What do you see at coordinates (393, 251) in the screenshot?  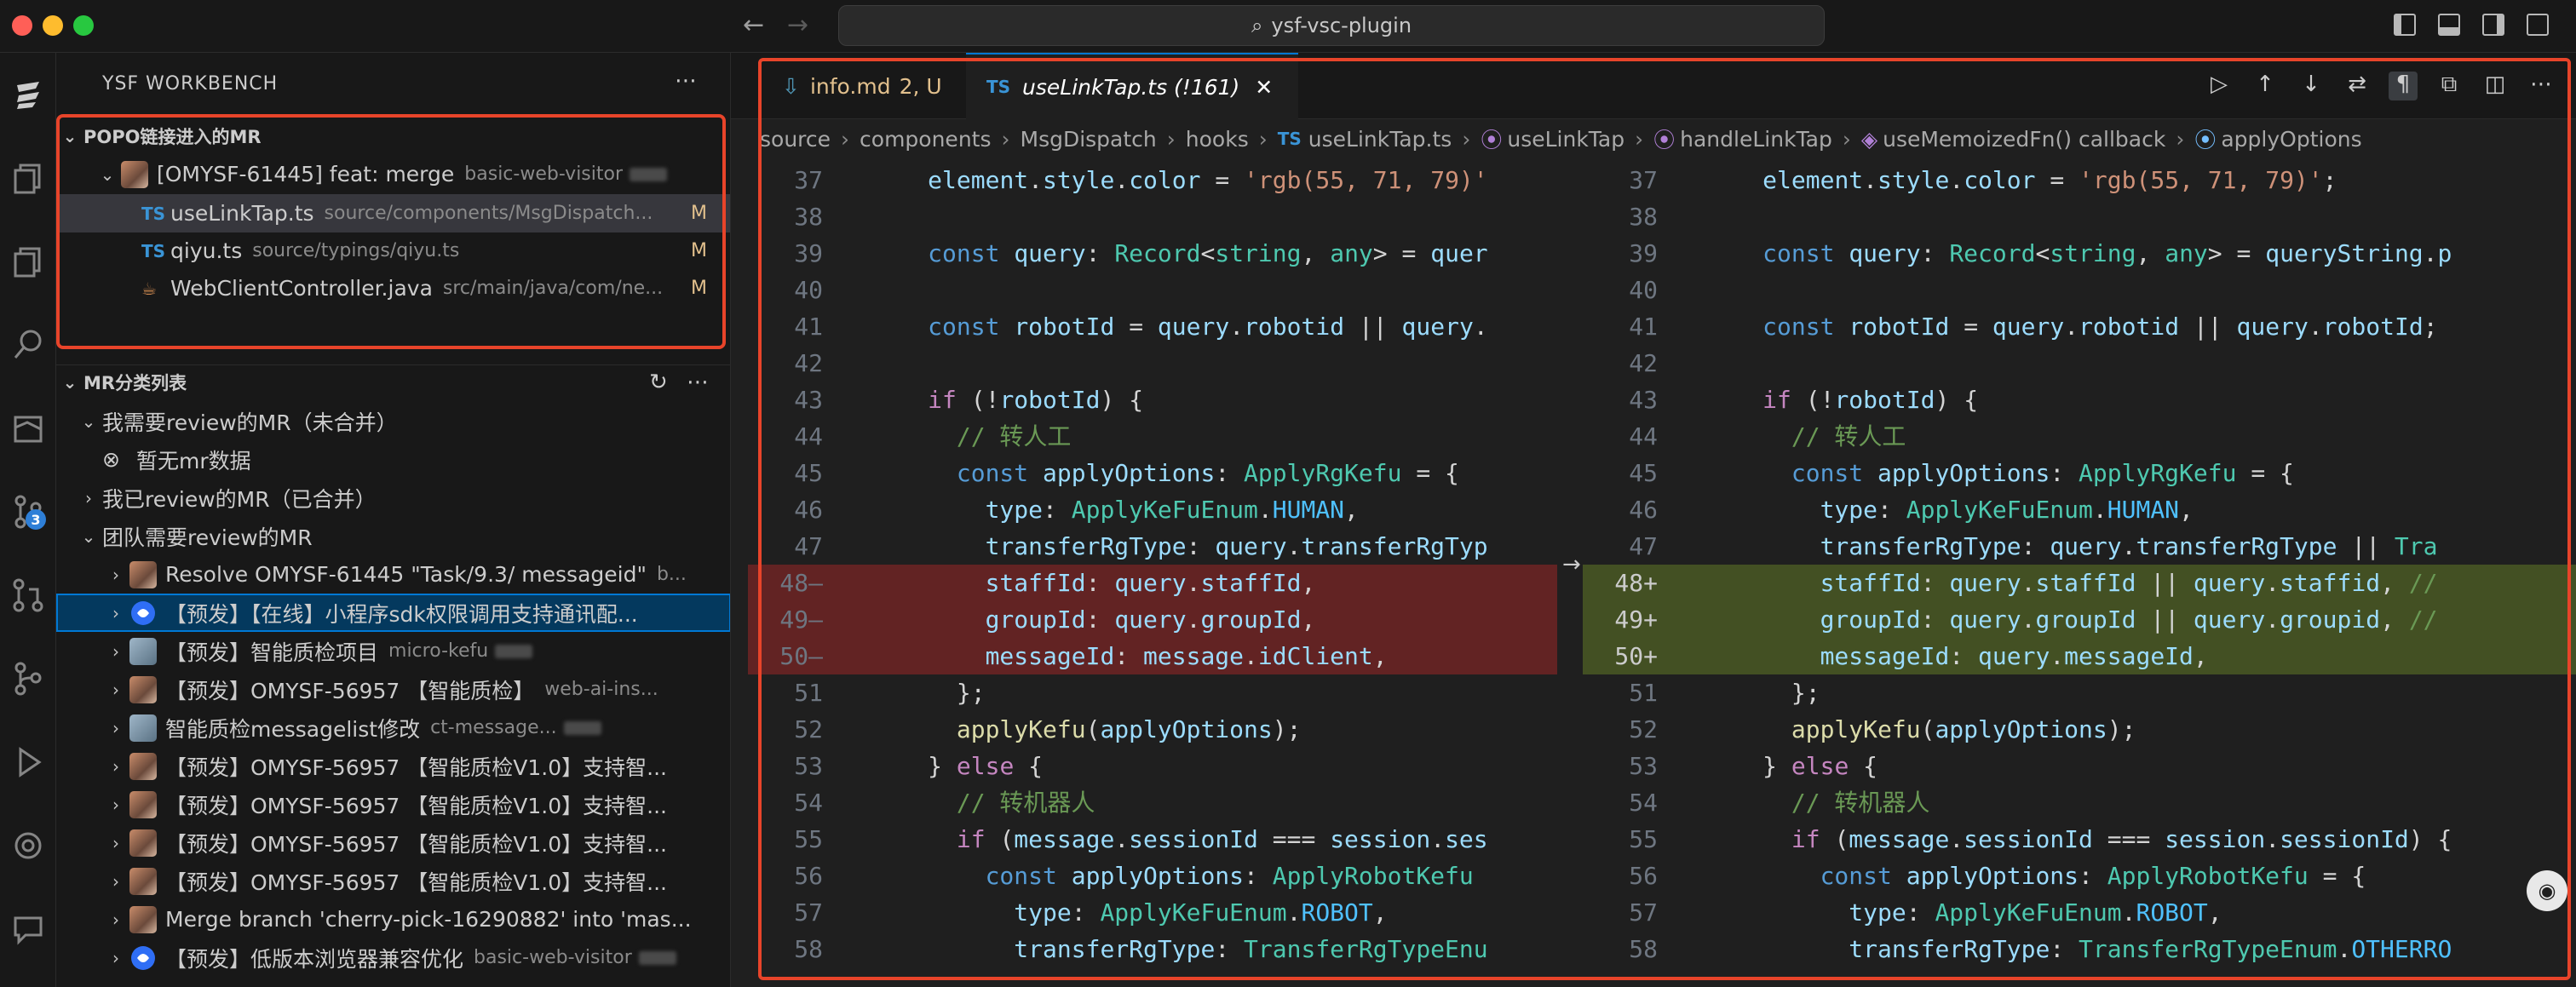 I see `file-item: TS qiyu.ts source/typings/qiyu.ts M` at bounding box center [393, 251].